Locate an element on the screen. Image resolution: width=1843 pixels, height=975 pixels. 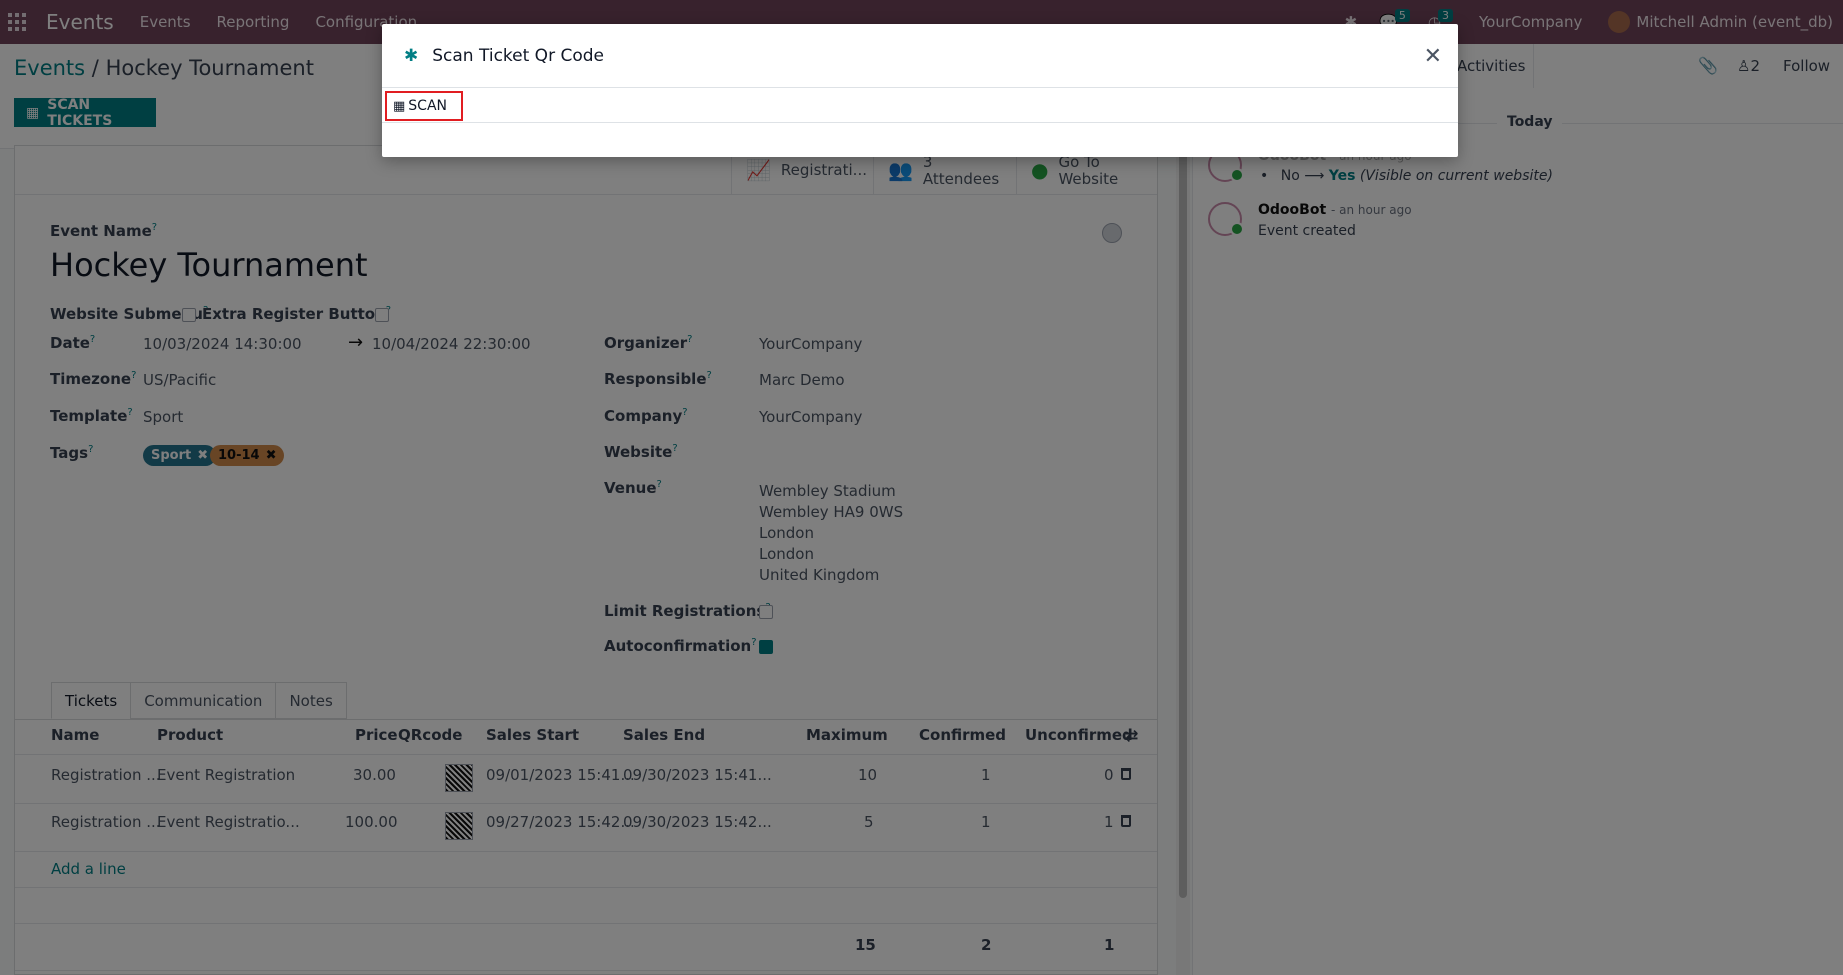
dialog-header: ✱ Scan Ticket Qr Code is located at coordinates (920, 56).